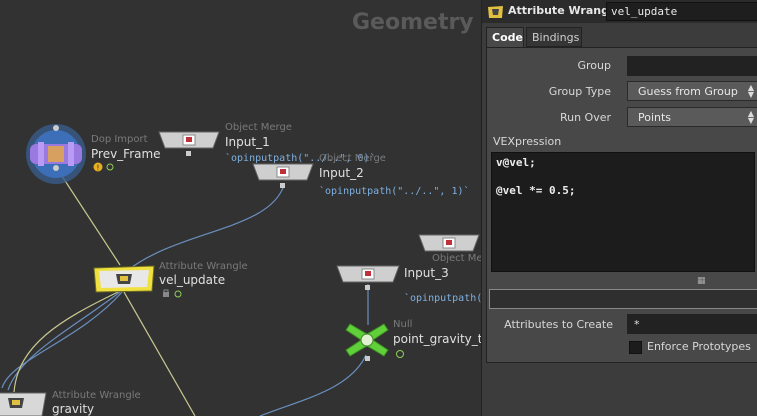 This screenshot has height=416, width=757. Describe the element at coordinates (623, 299) in the screenshot. I see `editor-resize-bar` at that location.